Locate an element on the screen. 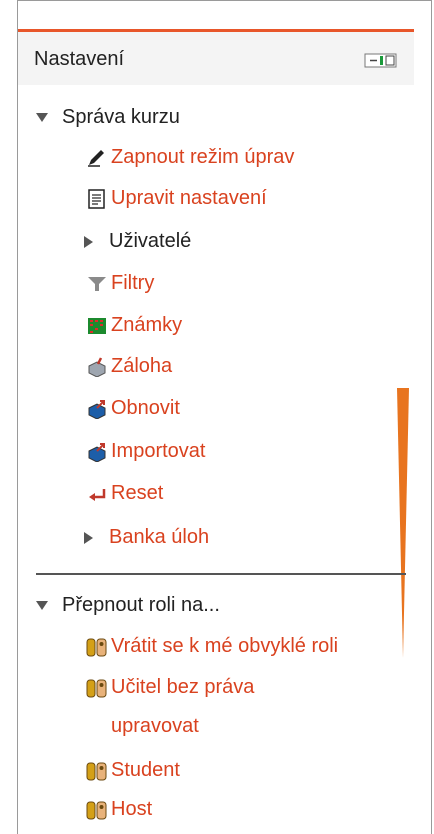 The height and width of the screenshot is (834, 434). item-users: Uživatelé is located at coordinates (137, 241).